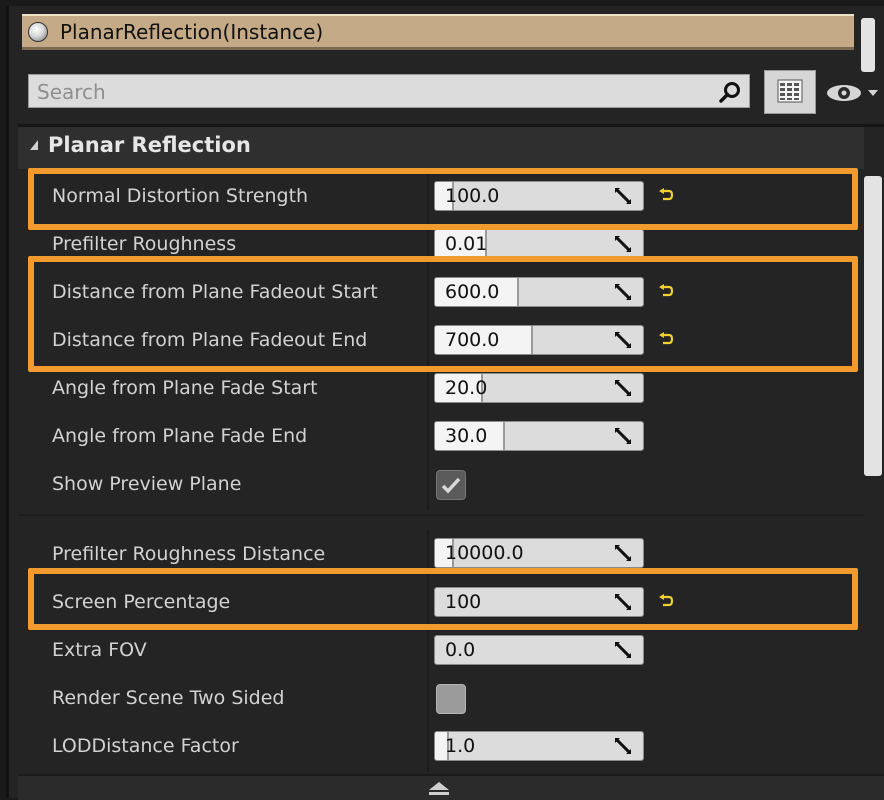 This screenshot has width=884, height=800. Describe the element at coordinates (484, 553) in the screenshot. I see `field-value: 10000.0` at that location.